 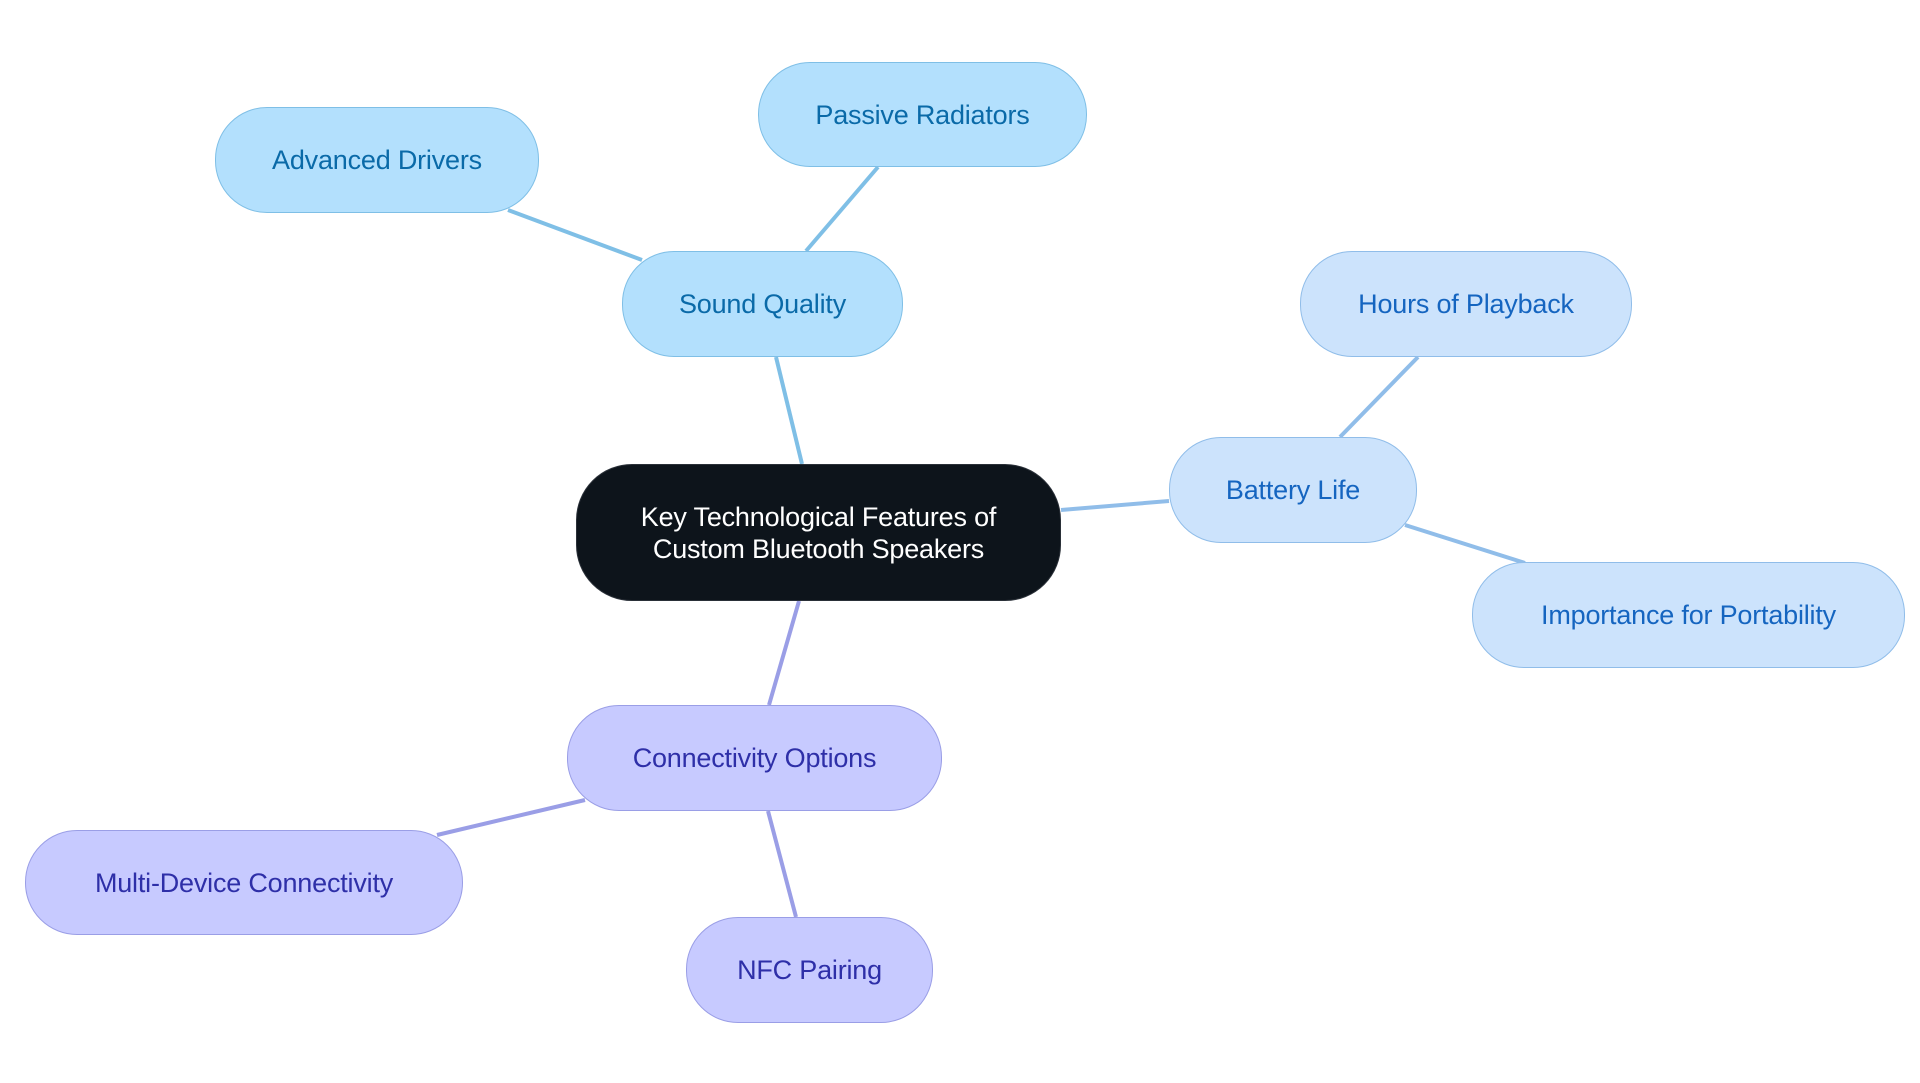 I want to click on edge-battery-portability, so click(x=1465, y=544).